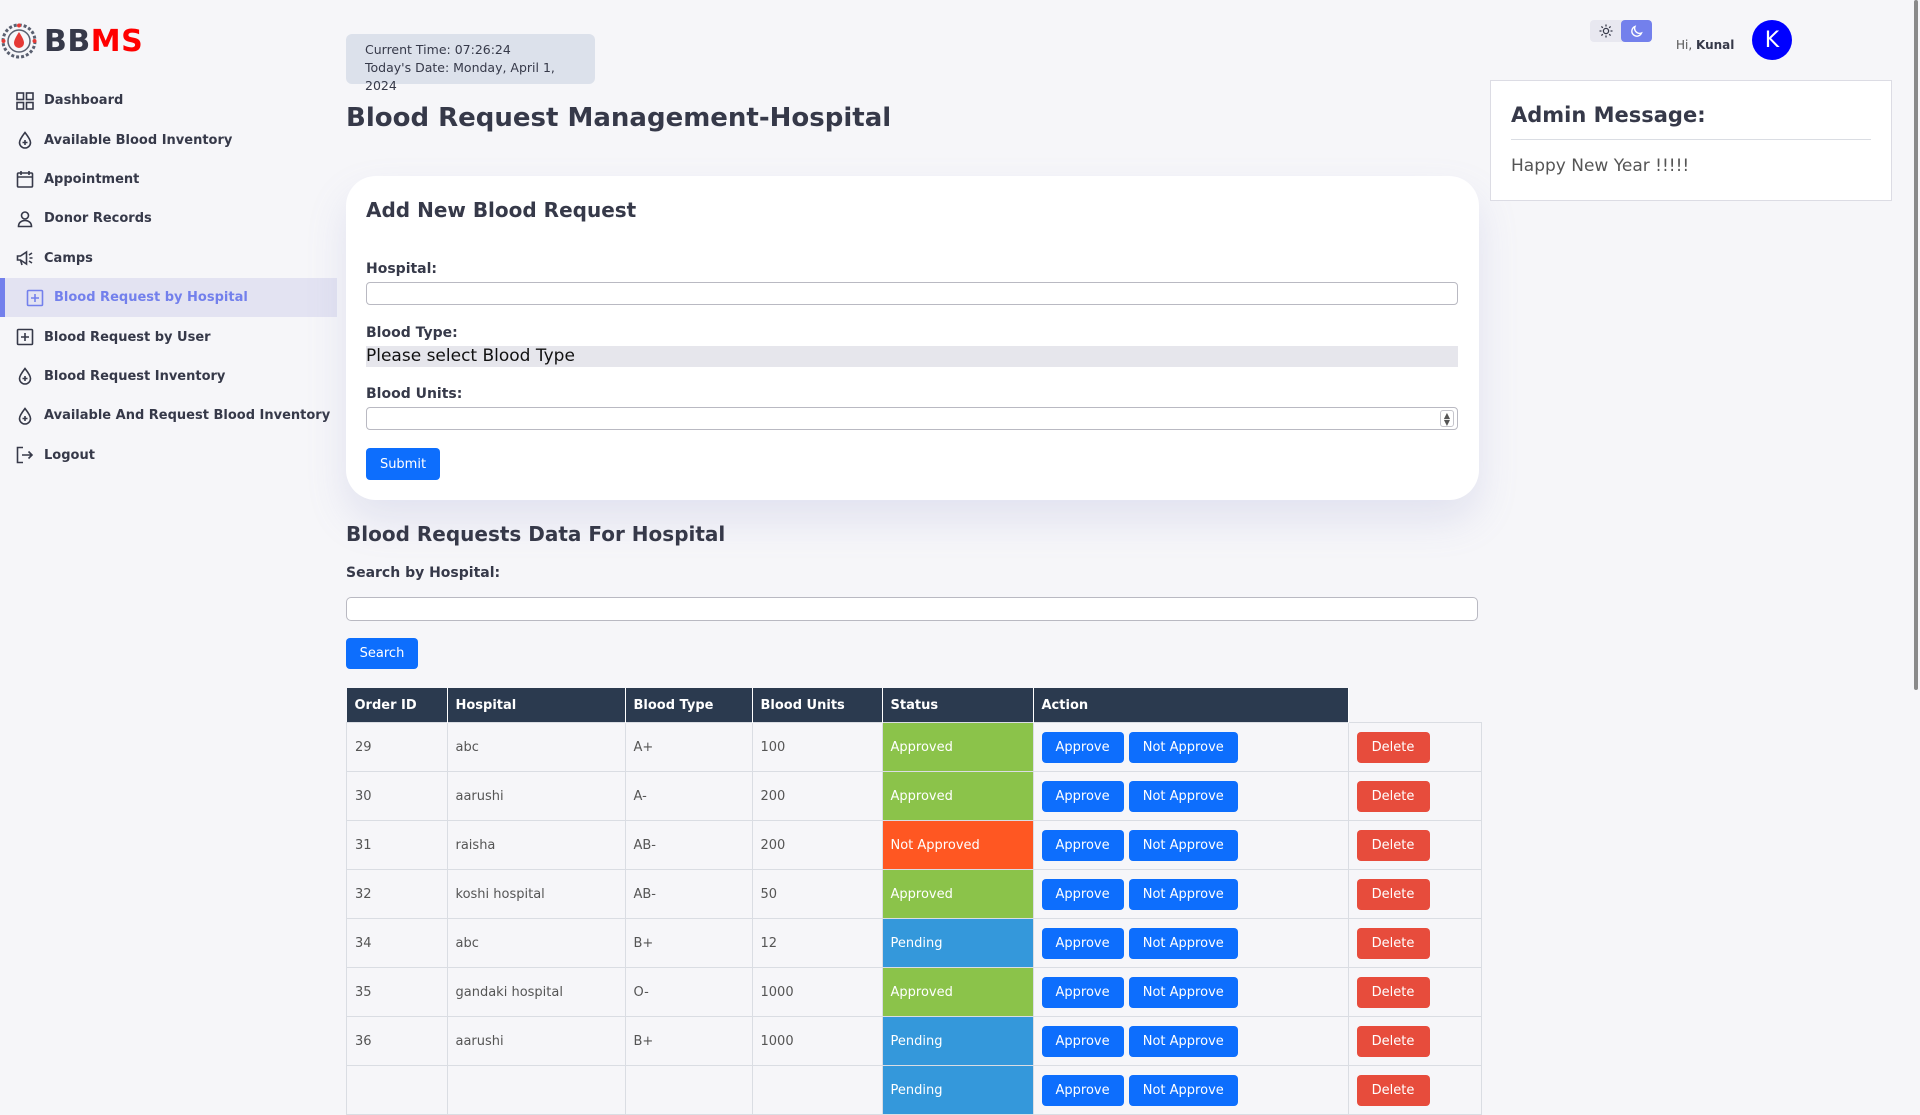 Image resolution: width=1920 pixels, height=1115 pixels. I want to click on scrollbar-thumb, so click(1916, 345).